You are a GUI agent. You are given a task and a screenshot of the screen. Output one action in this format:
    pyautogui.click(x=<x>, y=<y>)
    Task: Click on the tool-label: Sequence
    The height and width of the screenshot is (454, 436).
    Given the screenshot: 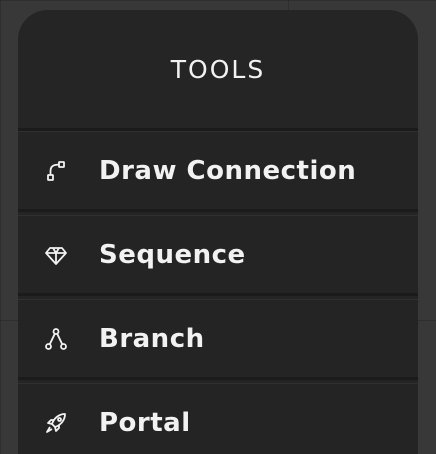 What is the action you would take?
    pyautogui.click(x=172, y=254)
    